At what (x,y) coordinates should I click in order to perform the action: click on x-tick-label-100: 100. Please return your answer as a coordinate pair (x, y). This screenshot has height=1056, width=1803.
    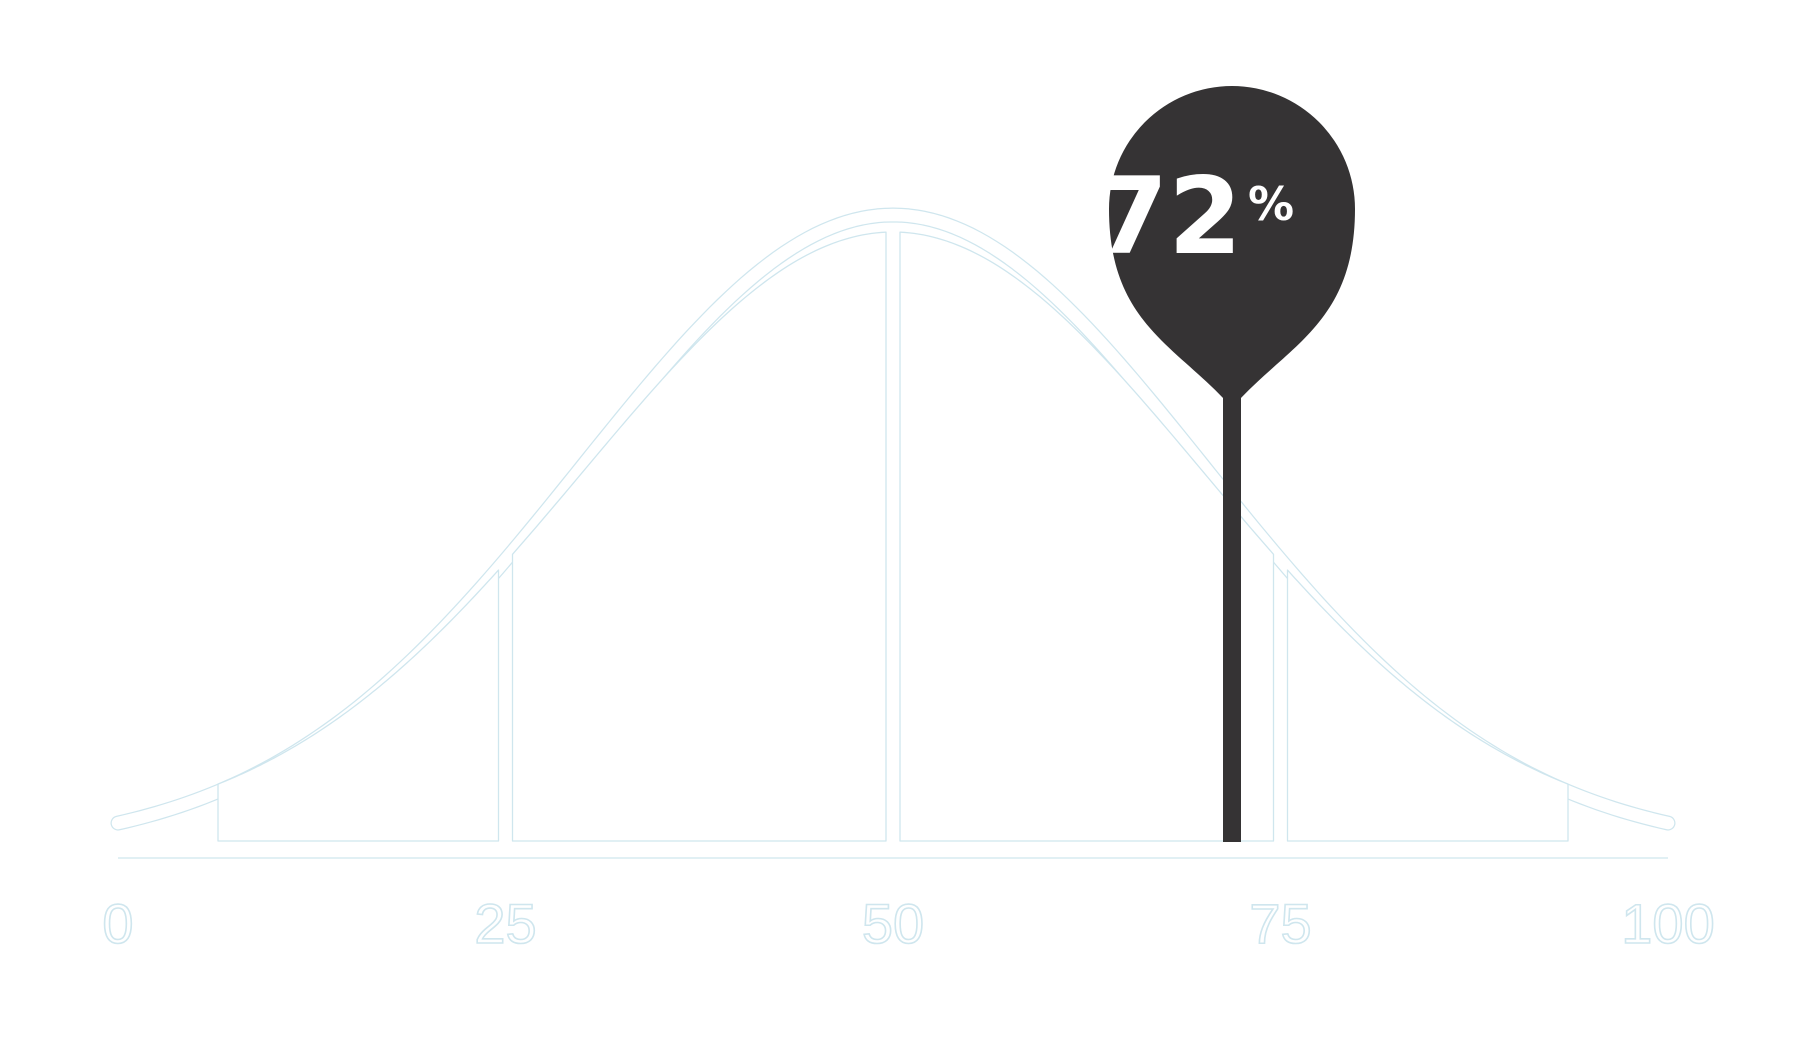
    Looking at the image, I should click on (1667, 923).